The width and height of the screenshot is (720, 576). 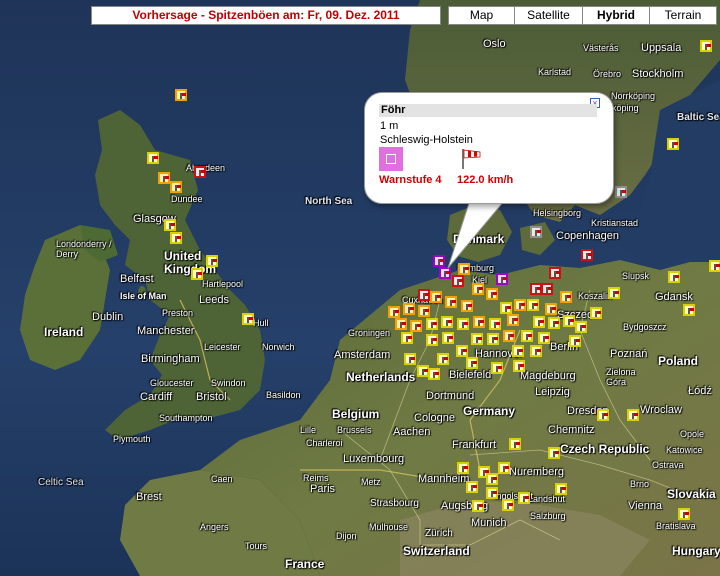 I want to click on map-type-hybrid-button: Hybrid, so click(x=616, y=15).